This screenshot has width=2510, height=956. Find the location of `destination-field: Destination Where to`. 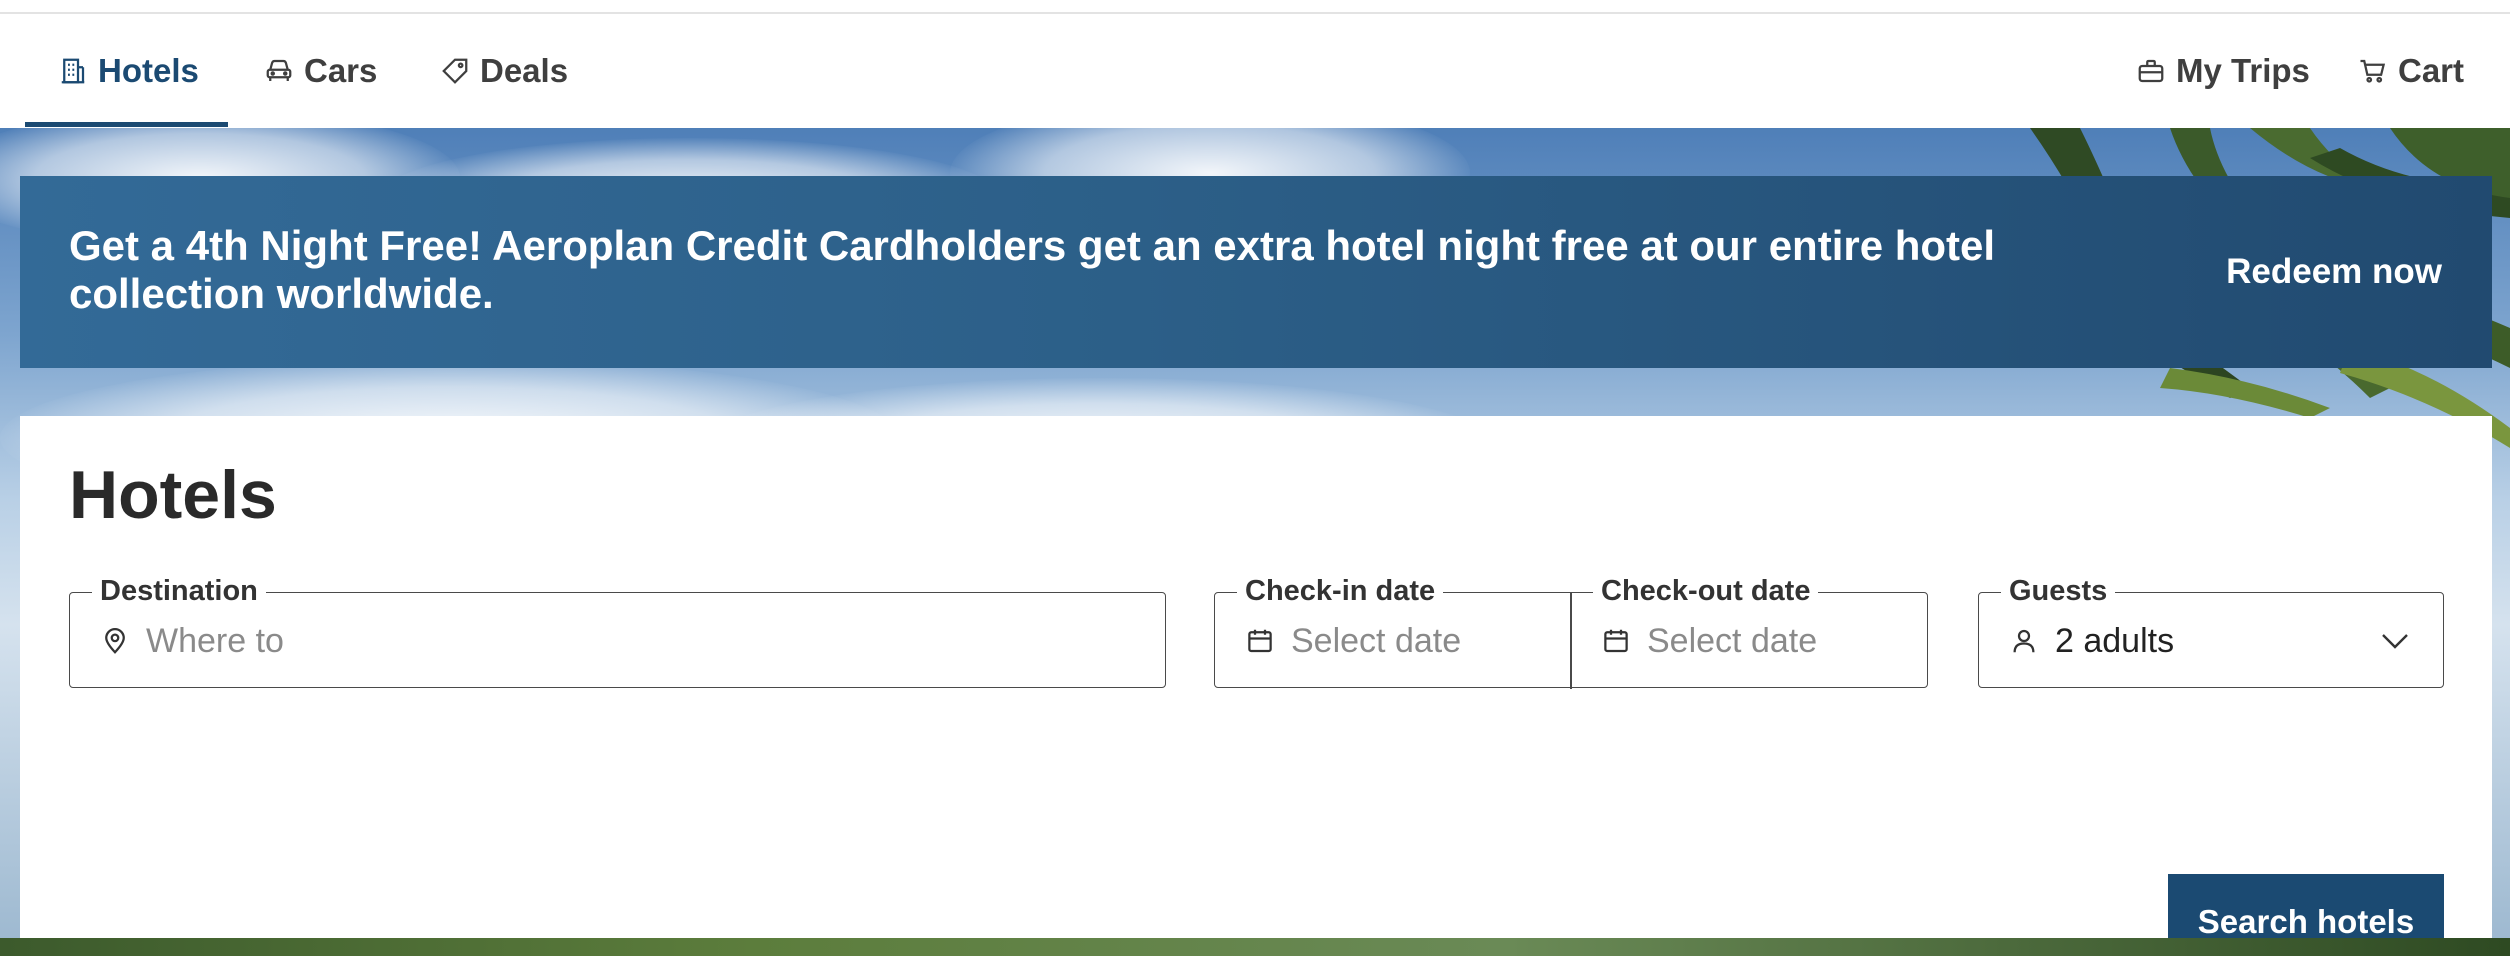

destination-field: Destination Where to is located at coordinates (617, 631).